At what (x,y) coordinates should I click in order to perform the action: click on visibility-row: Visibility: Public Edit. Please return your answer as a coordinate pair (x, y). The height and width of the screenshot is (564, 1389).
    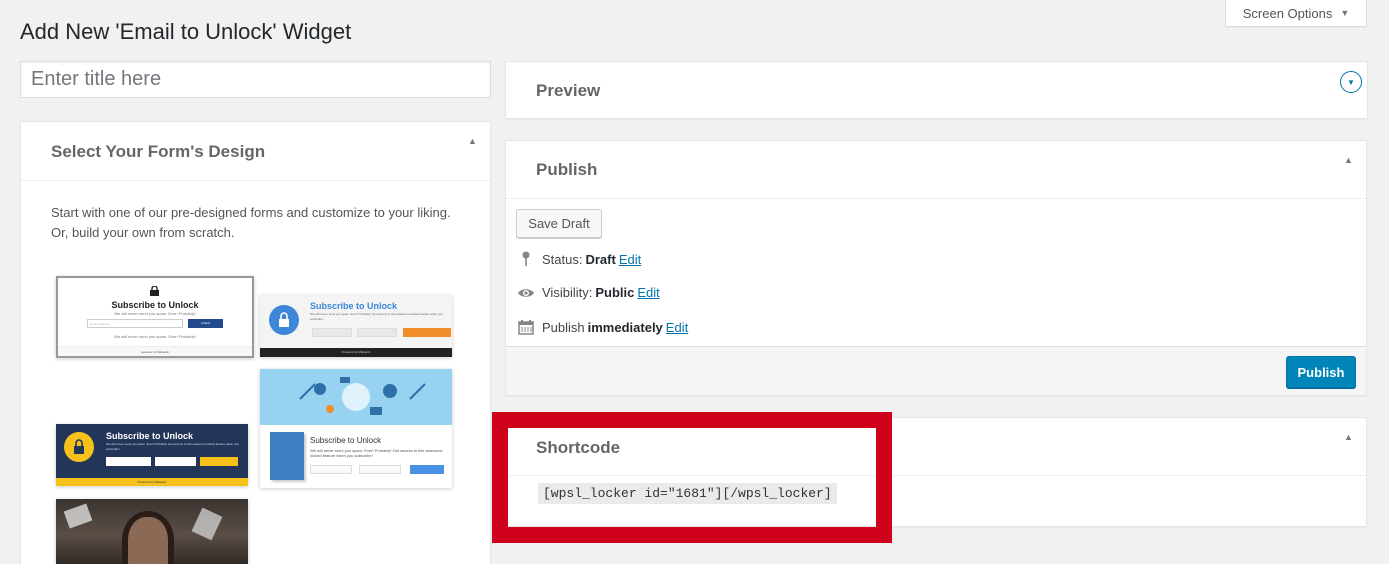
    Looking at the image, I should click on (588, 292).